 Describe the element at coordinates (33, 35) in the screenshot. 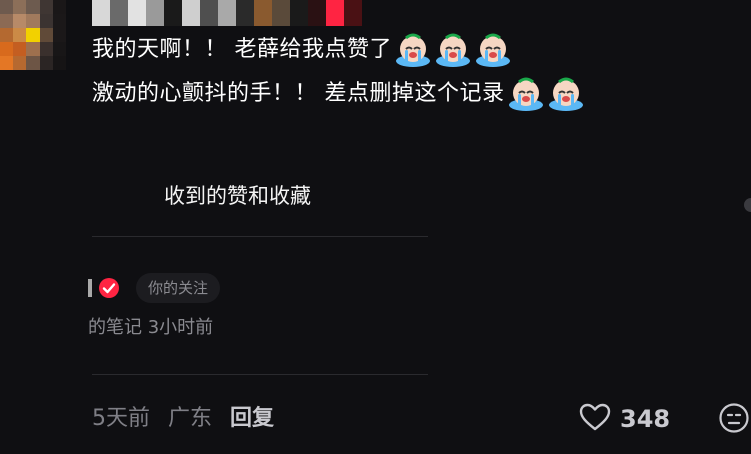

I see `avatar` at that location.